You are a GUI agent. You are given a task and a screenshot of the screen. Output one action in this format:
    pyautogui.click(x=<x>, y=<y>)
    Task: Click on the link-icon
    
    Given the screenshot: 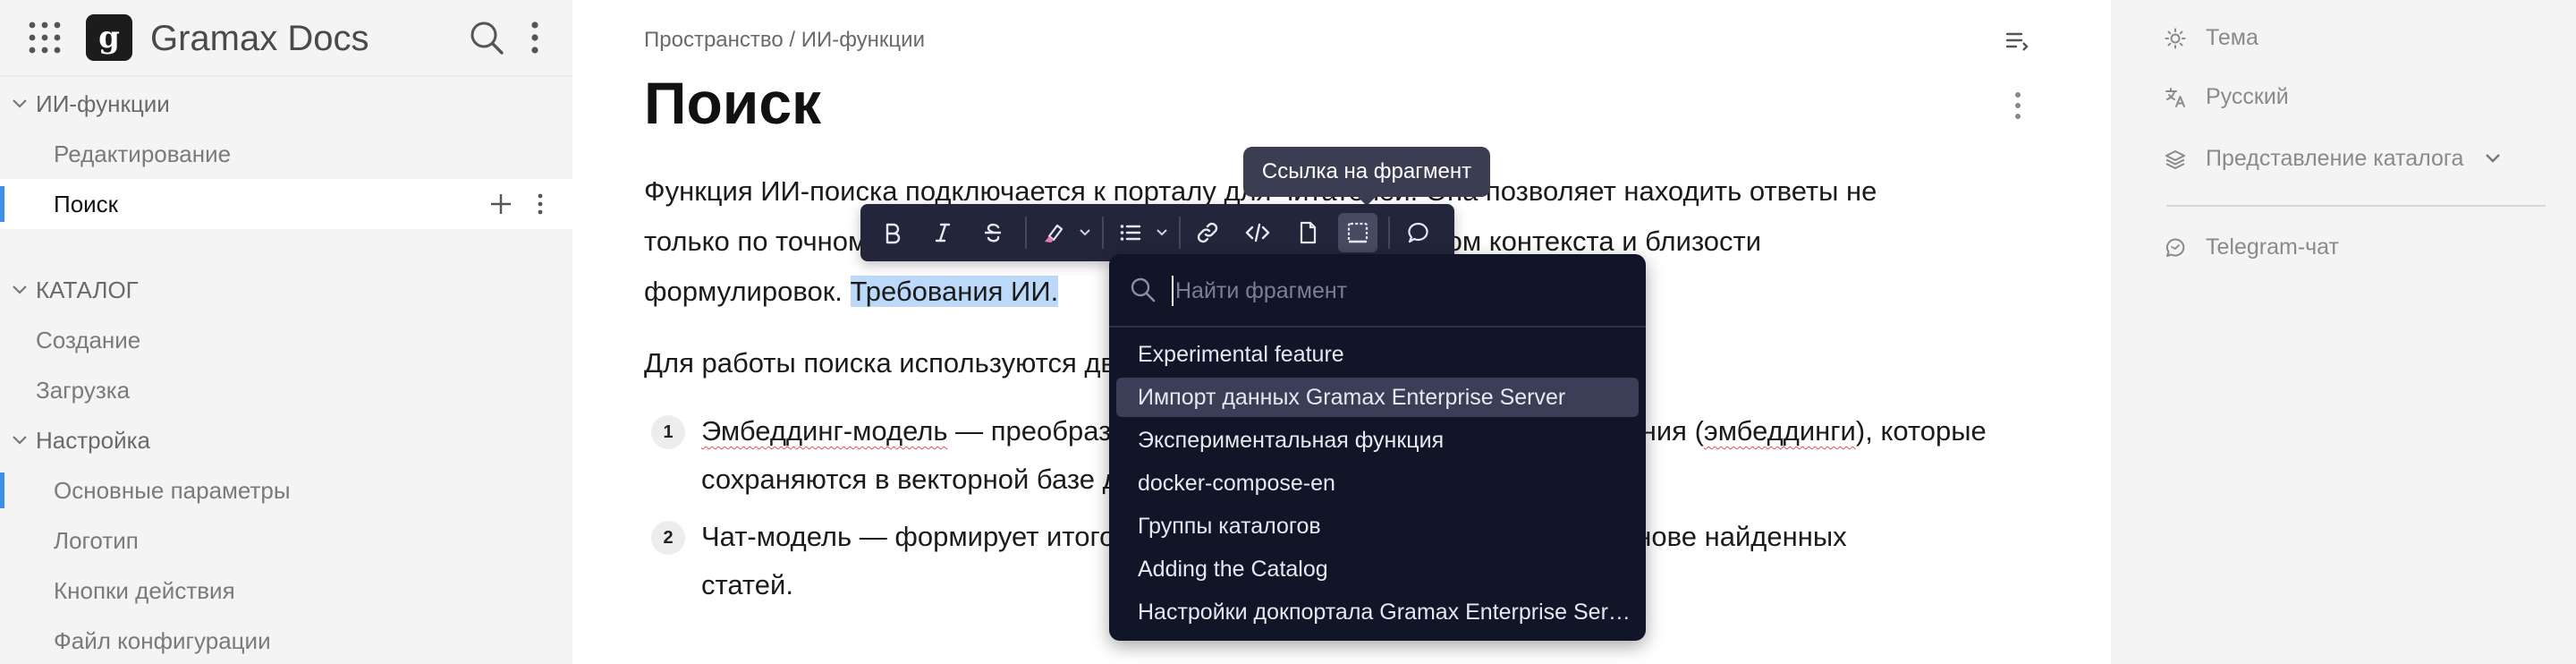 What is the action you would take?
    pyautogui.click(x=1207, y=232)
    